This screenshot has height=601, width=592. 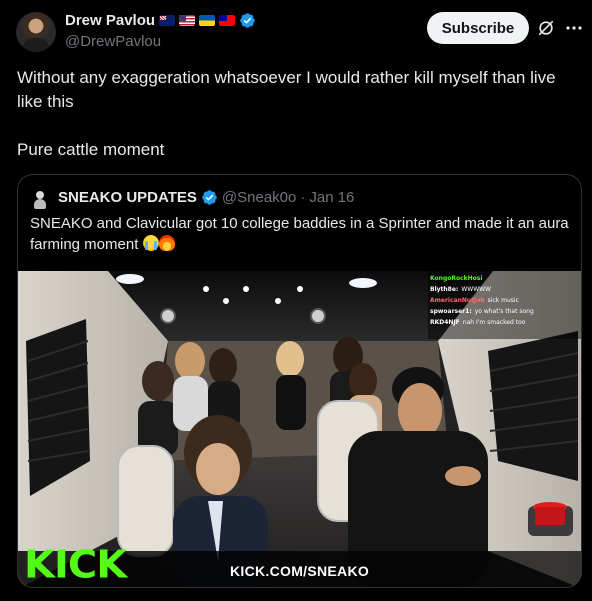 What do you see at coordinates (150, 243) in the screenshot?
I see `crying-face-icon` at bounding box center [150, 243].